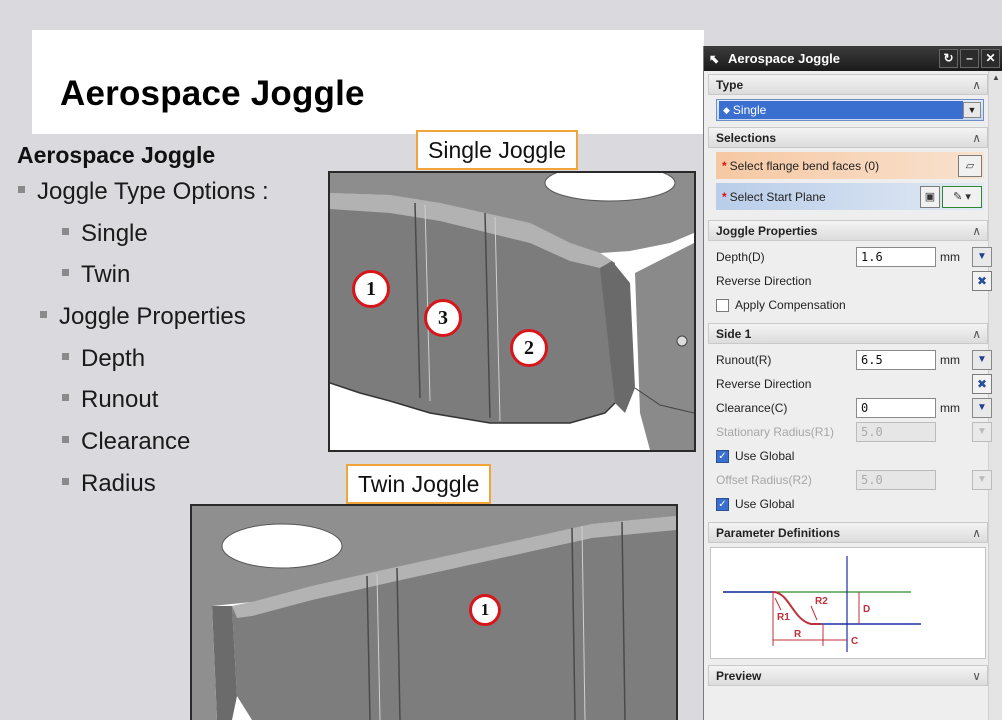 This screenshot has width=1002, height=720. I want to click on depth-row: Depth(D) 1.6 mm ▼, so click(854, 257).